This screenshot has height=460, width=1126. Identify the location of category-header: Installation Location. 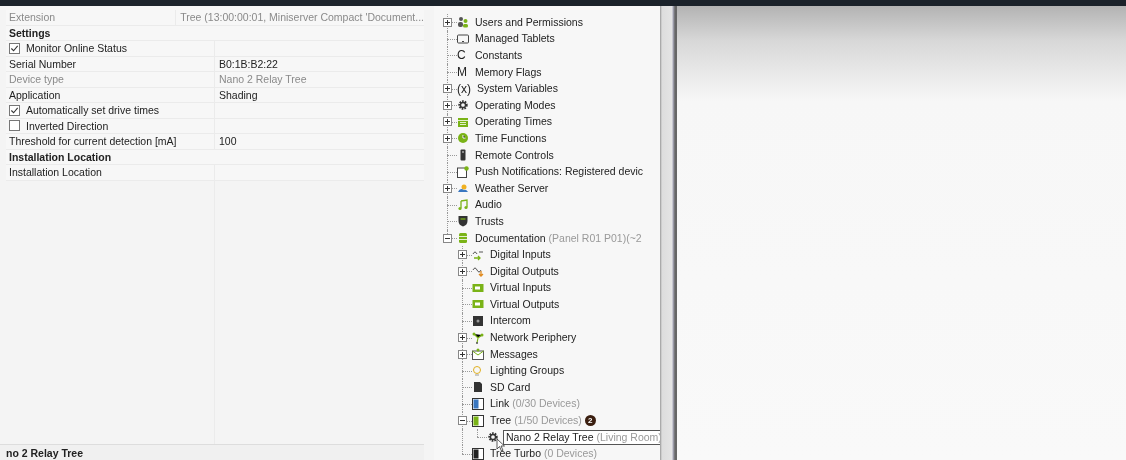
(60, 156).